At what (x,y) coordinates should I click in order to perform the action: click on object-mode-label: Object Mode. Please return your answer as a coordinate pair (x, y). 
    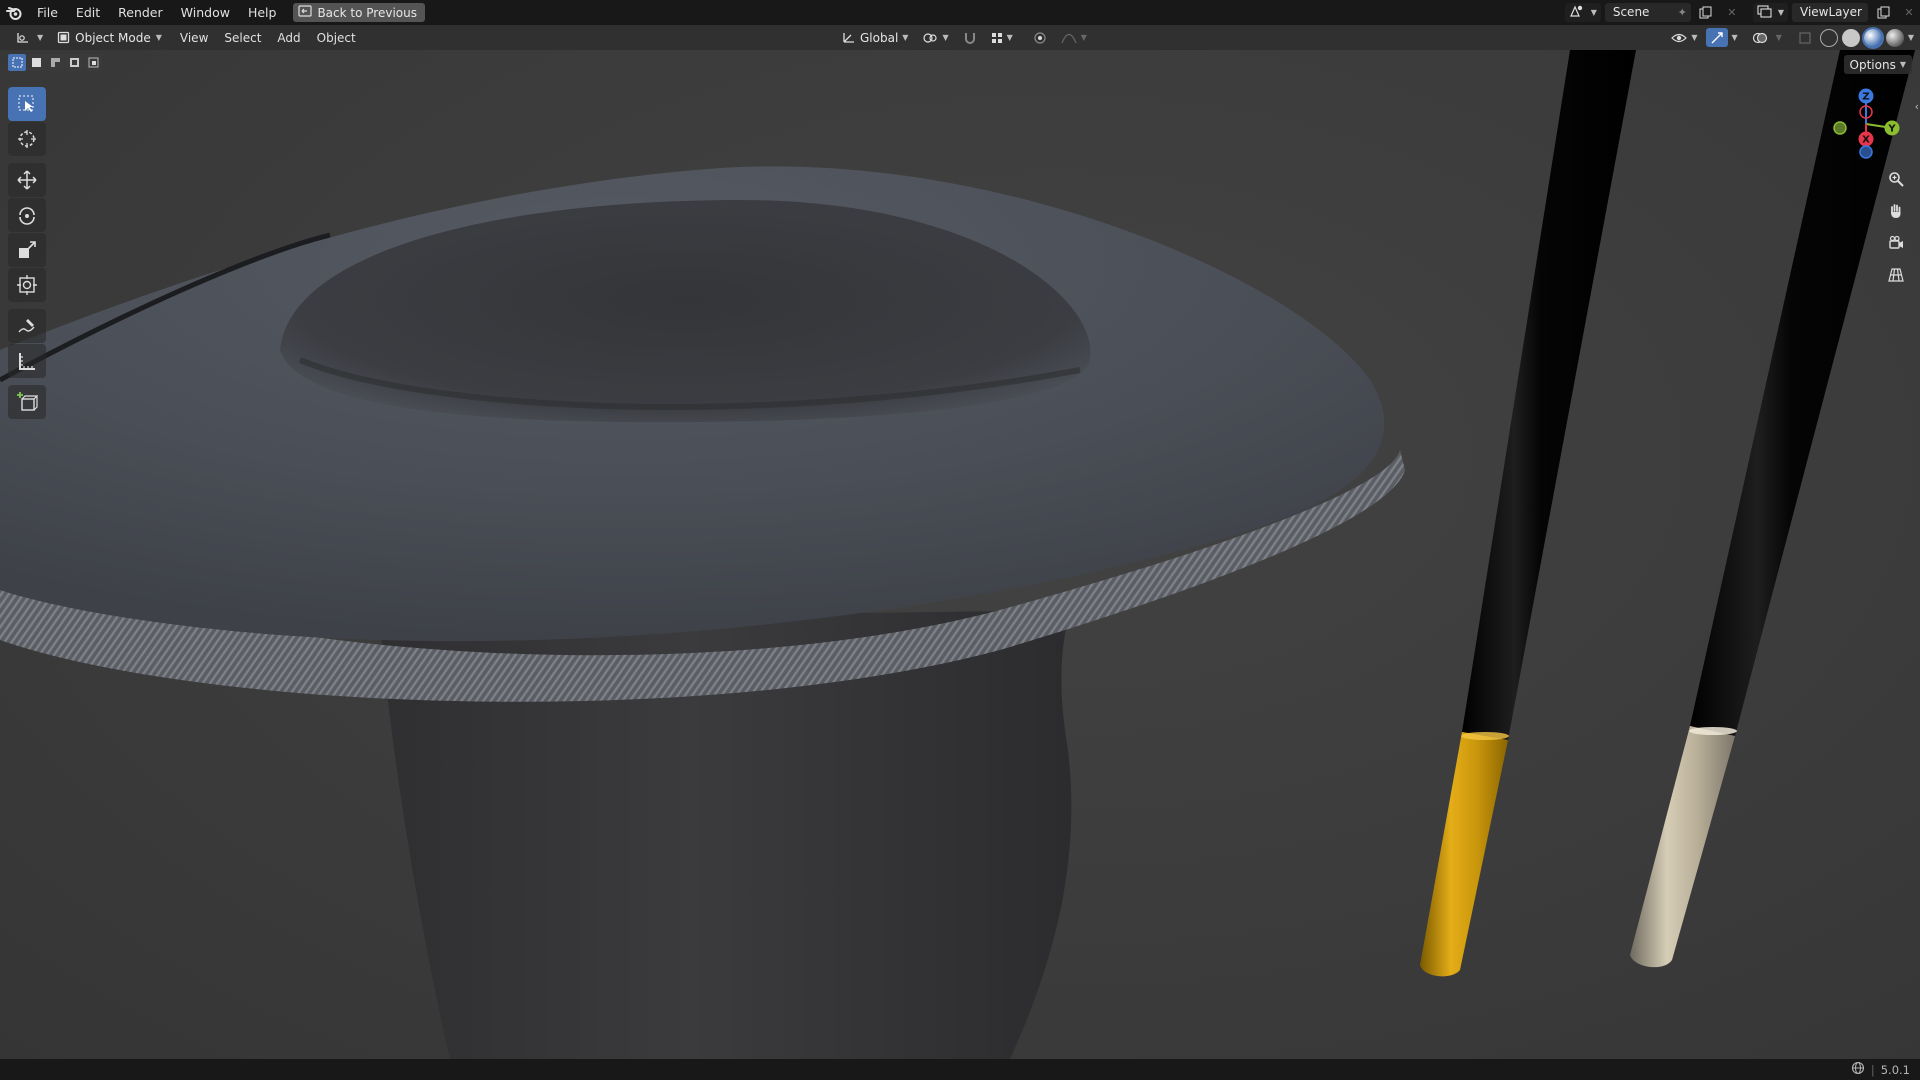
    Looking at the image, I should click on (113, 37).